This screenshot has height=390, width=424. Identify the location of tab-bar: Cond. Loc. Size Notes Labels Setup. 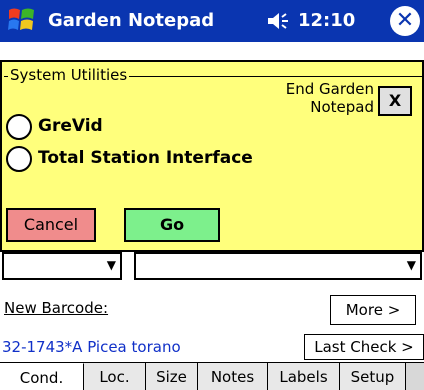
(212, 376).